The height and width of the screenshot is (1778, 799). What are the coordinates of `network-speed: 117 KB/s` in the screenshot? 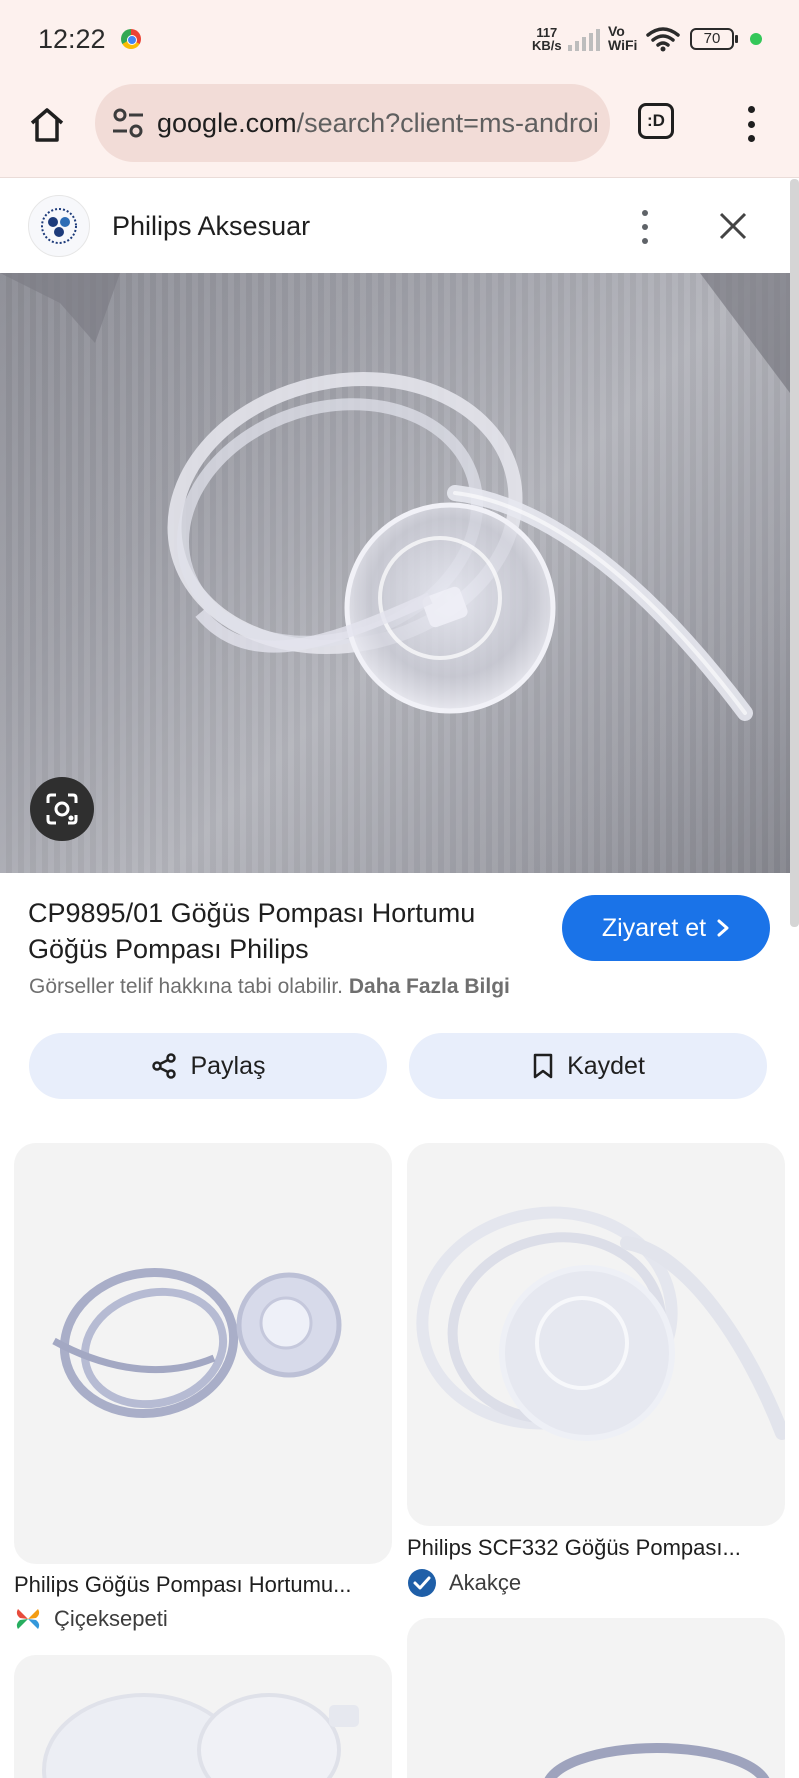 It's located at (547, 39).